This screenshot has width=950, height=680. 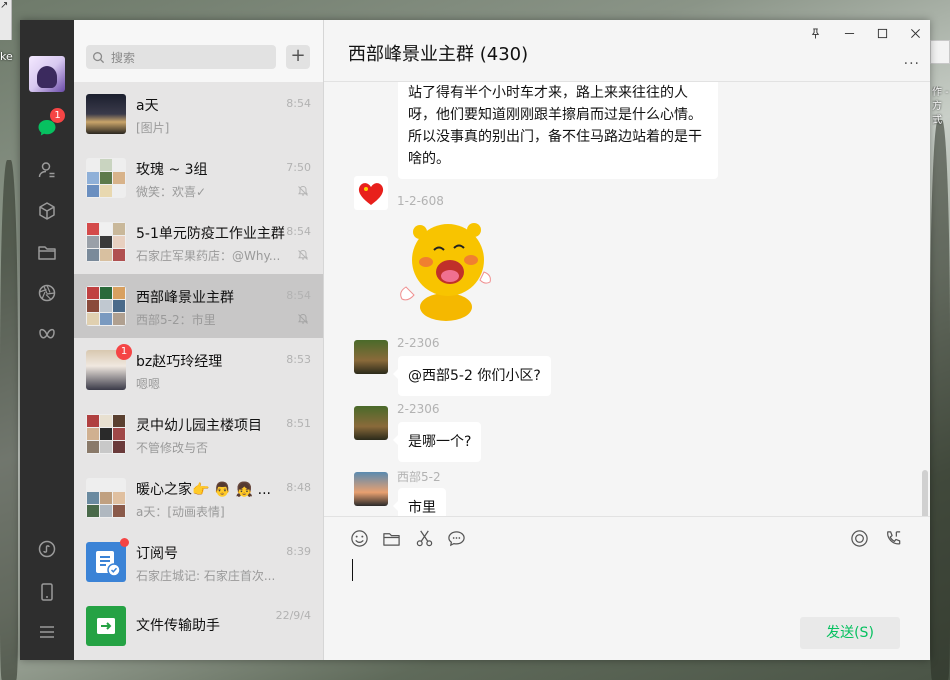 I want to click on conversation-preview: 不管修改与否, so click(x=172, y=448).